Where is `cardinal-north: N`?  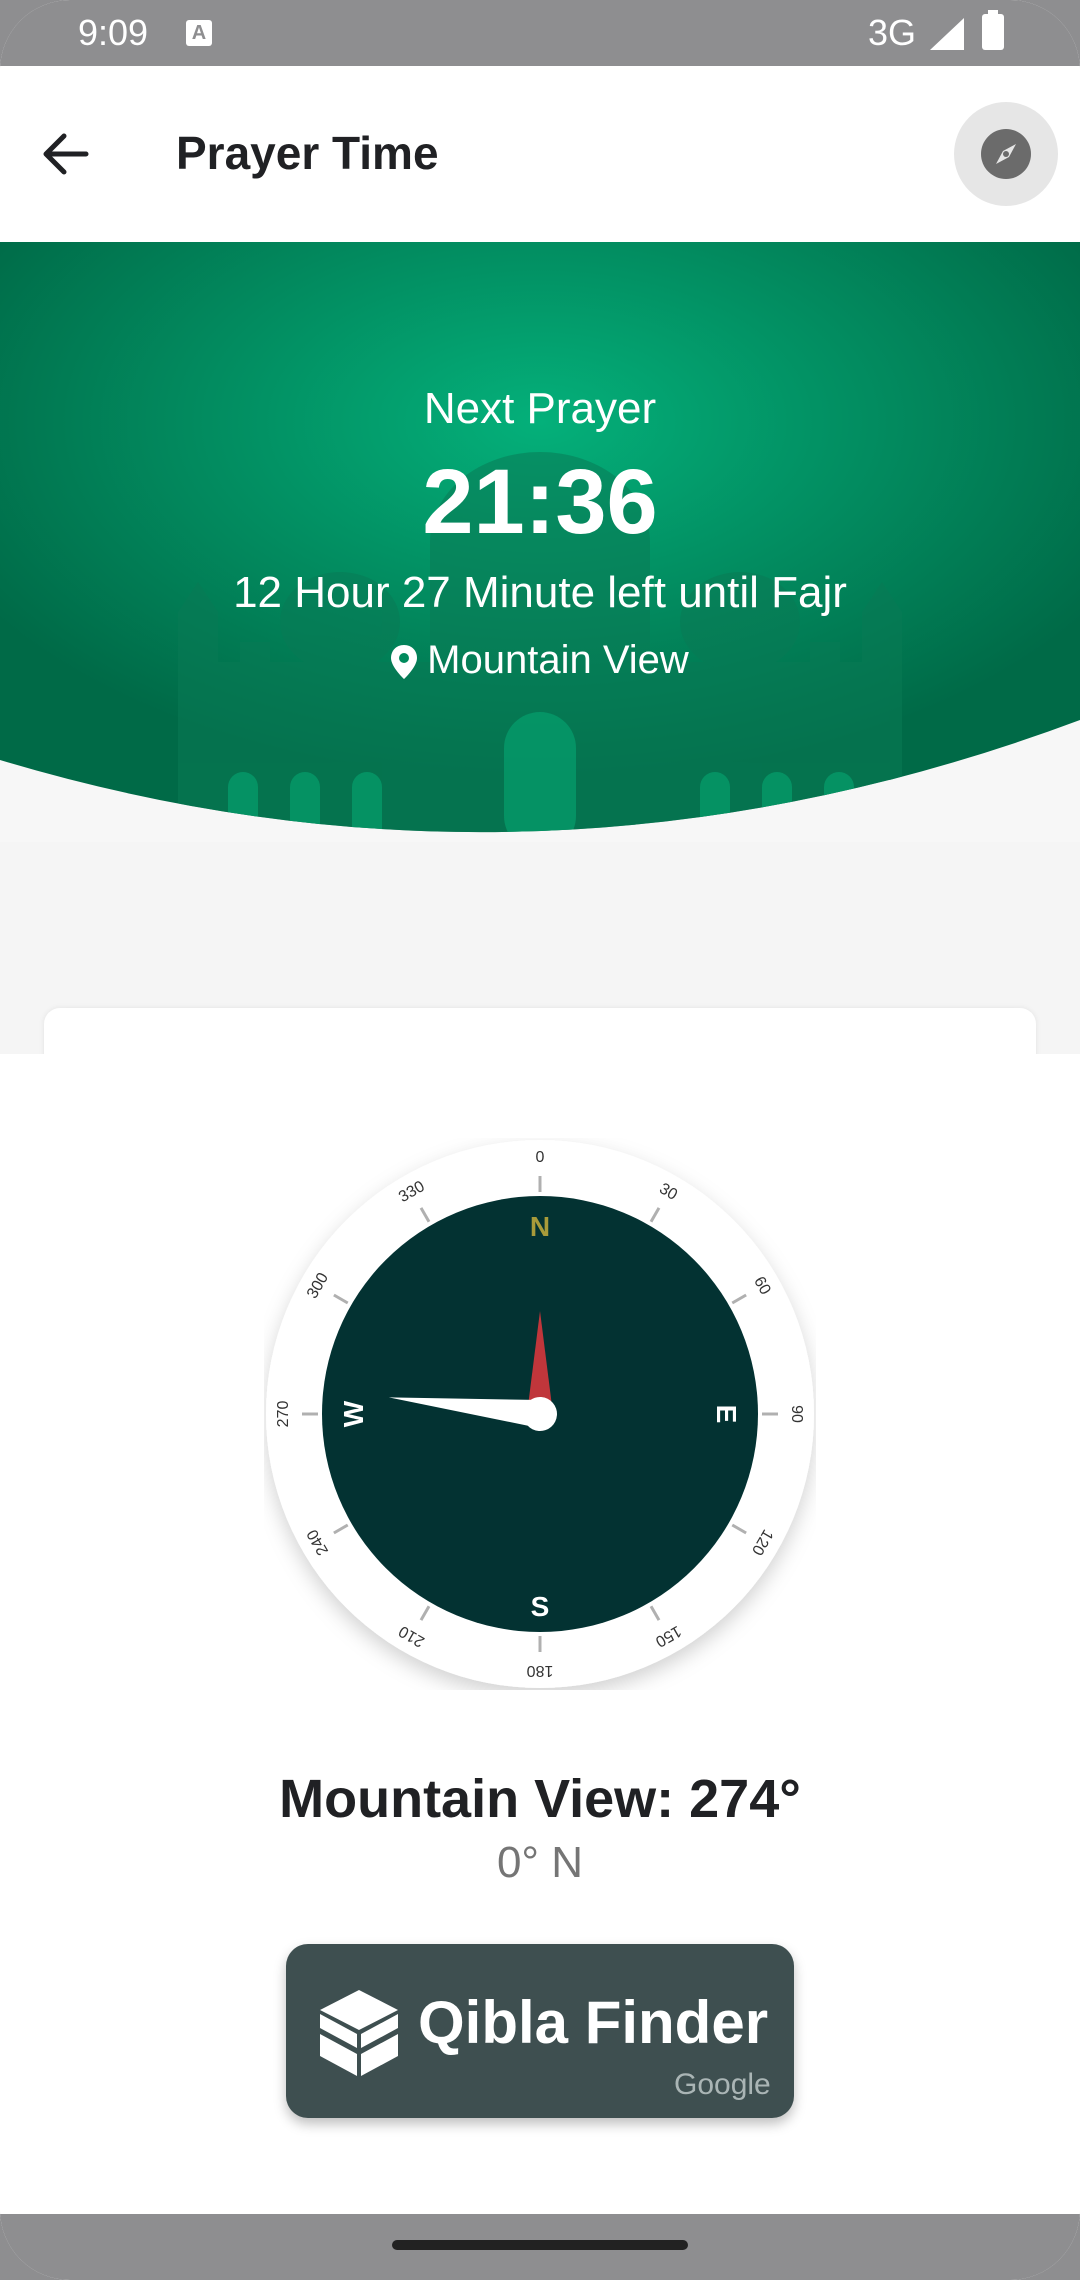 cardinal-north: N is located at coordinates (540, 1226).